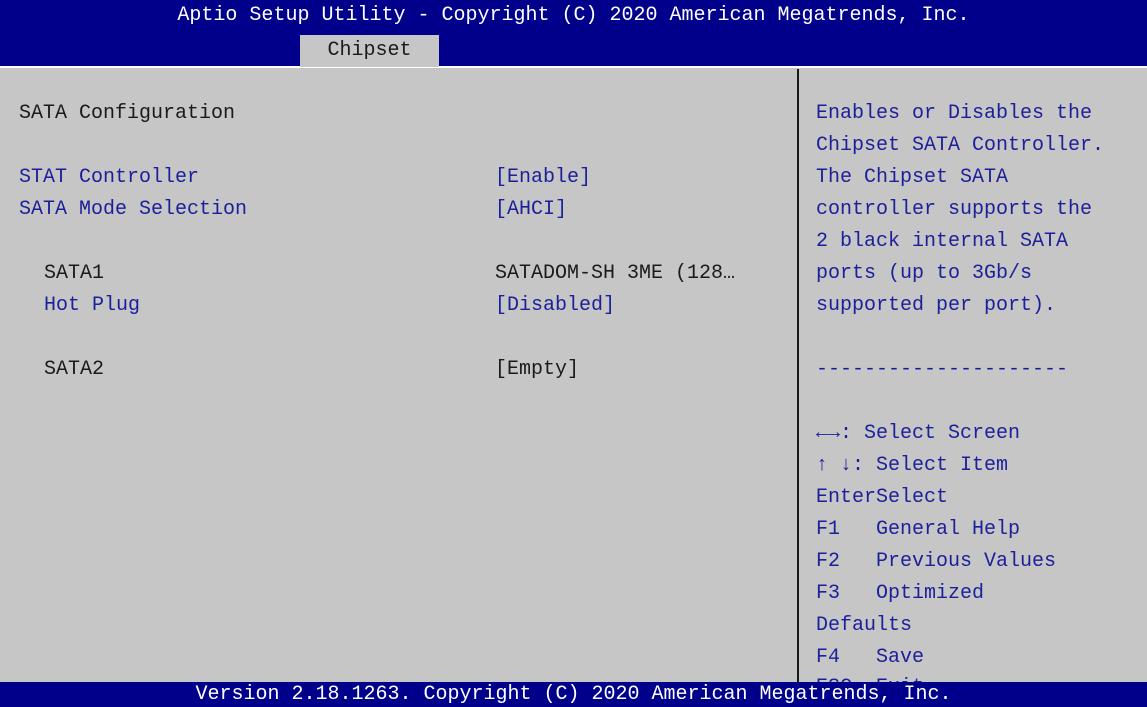 The width and height of the screenshot is (1147, 707). I want to click on sata-mode-selection-label: SATA Mode Selection, so click(133, 209).